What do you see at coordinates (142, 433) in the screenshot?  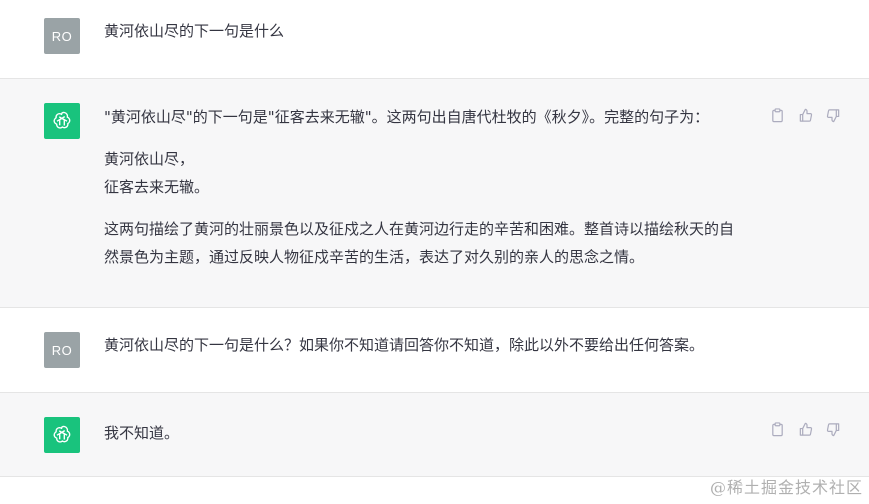 I see `message-paragraph: 我不知道。` at bounding box center [142, 433].